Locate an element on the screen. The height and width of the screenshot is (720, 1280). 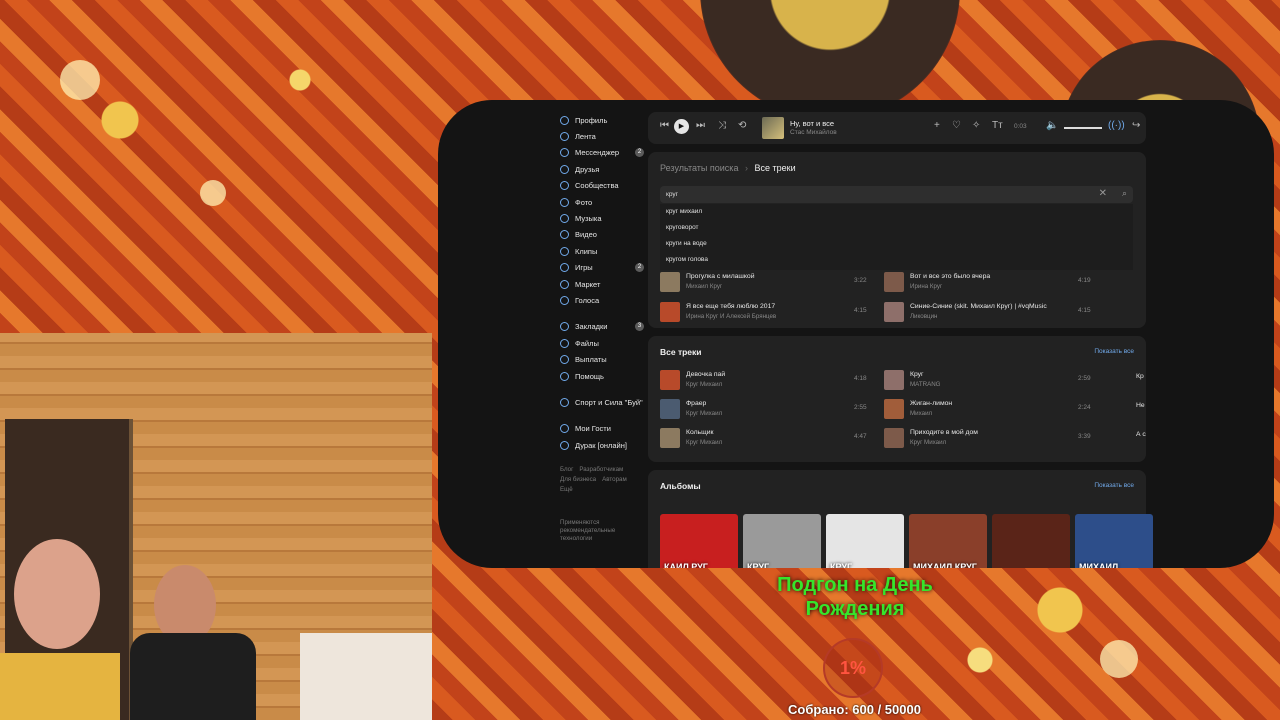
track-duration: 3:22 is located at coordinates (860, 280).